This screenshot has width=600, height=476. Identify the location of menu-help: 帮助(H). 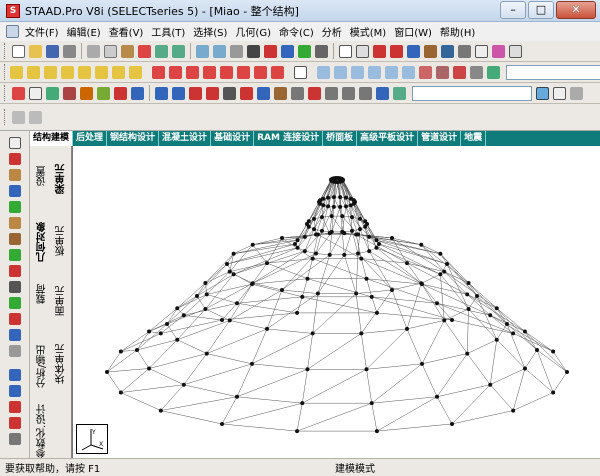
(457, 31).